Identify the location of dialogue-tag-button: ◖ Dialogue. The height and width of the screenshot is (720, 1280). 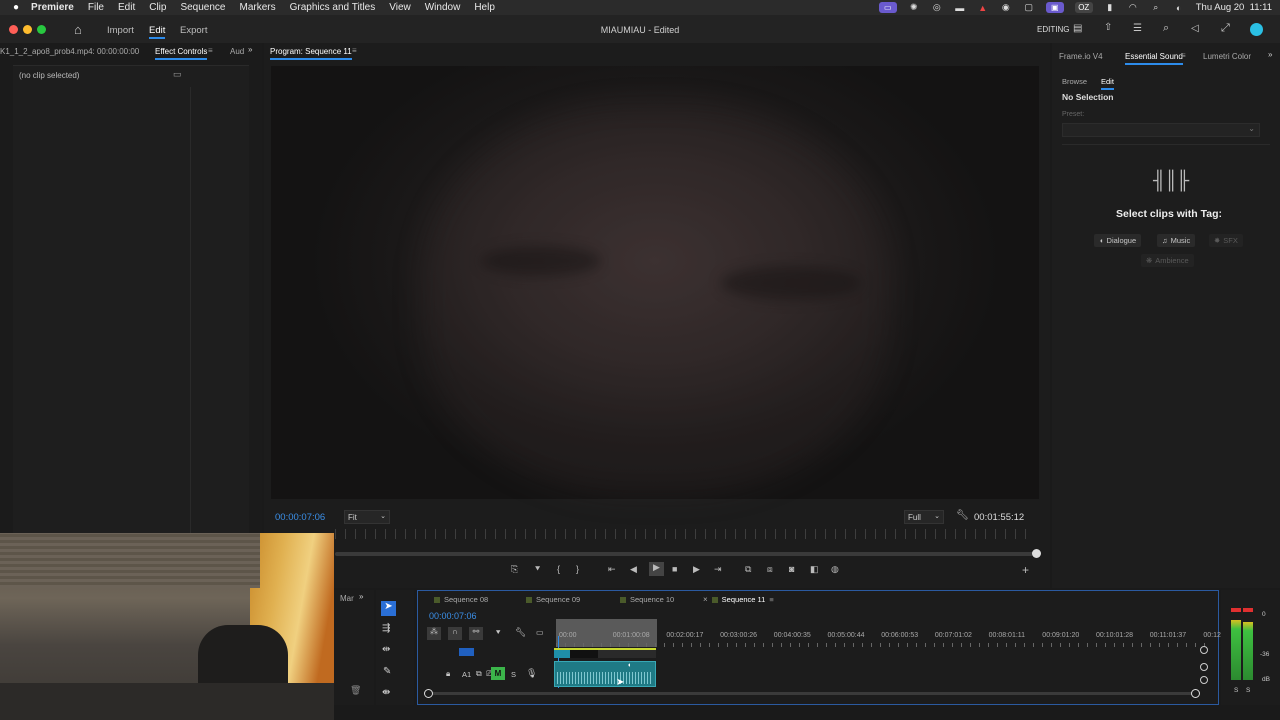
(1118, 240).